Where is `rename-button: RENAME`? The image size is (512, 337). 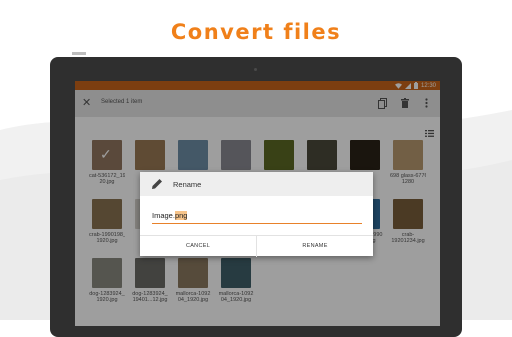 rename-button: RENAME is located at coordinates (314, 246).